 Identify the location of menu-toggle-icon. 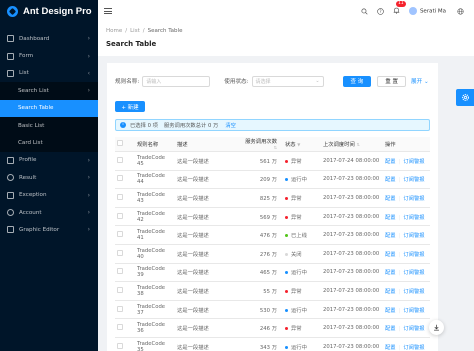
(108, 11).